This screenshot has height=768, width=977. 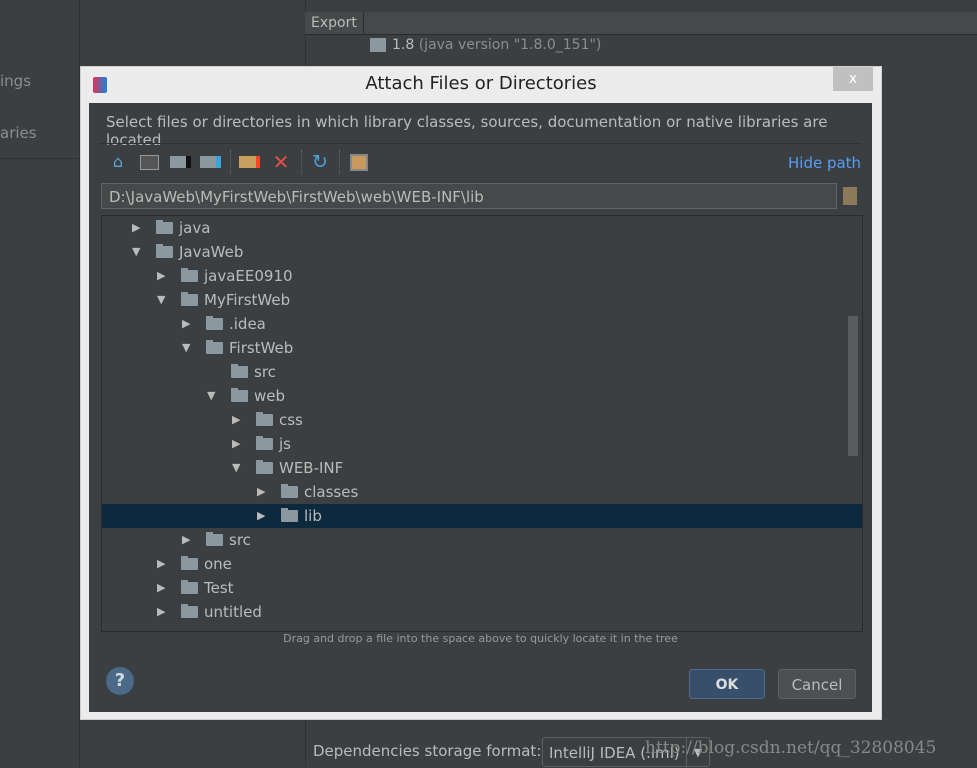 I want to click on project-folder-icon, so click(x=180, y=162).